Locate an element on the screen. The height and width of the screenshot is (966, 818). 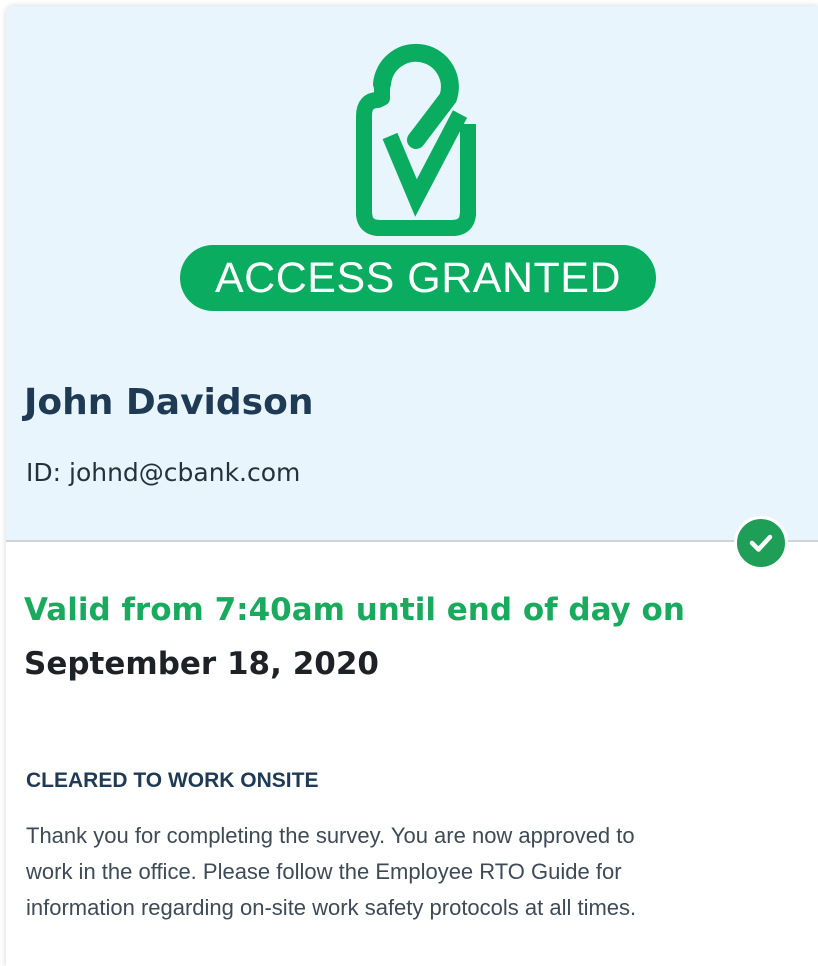
access-granted-badge: ACCESS GRANTED is located at coordinates (418, 278).